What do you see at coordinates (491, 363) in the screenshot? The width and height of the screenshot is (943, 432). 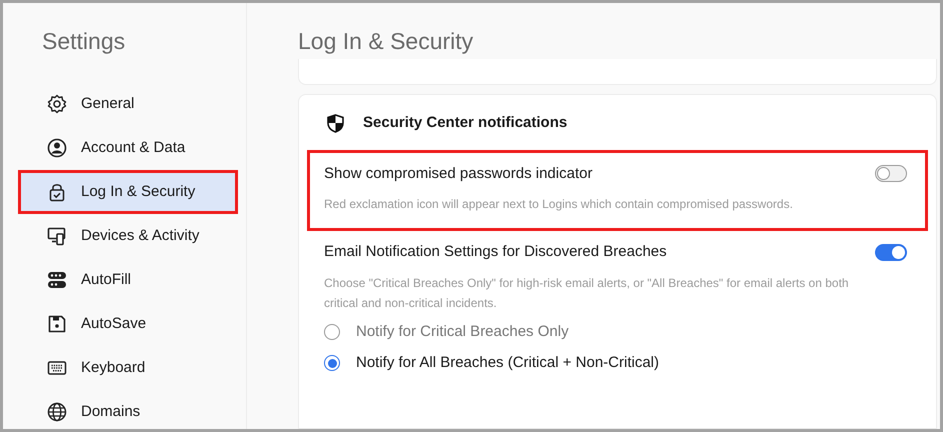 I see `radio-option: Notify for All Breaches (Critical + Non-Critical)` at bounding box center [491, 363].